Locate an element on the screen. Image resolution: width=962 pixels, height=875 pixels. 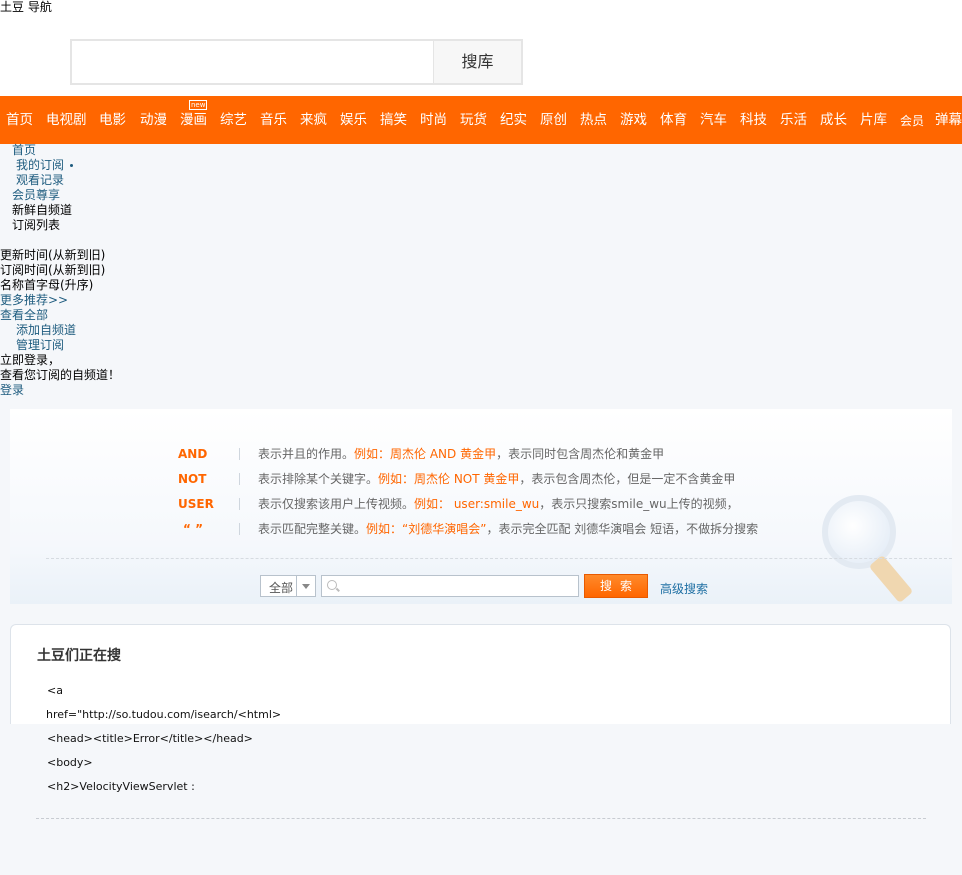
bullet-dot-icon is located at coordinates (72, 165).